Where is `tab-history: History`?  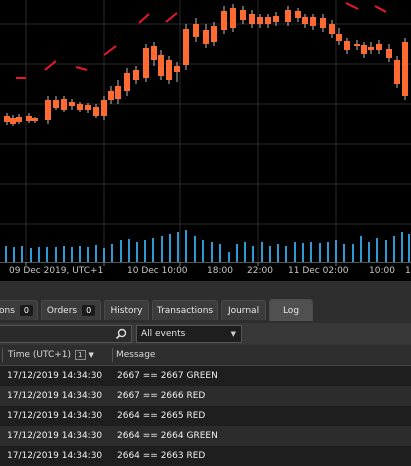
tab-history: History is located at coordinates (126, 310).